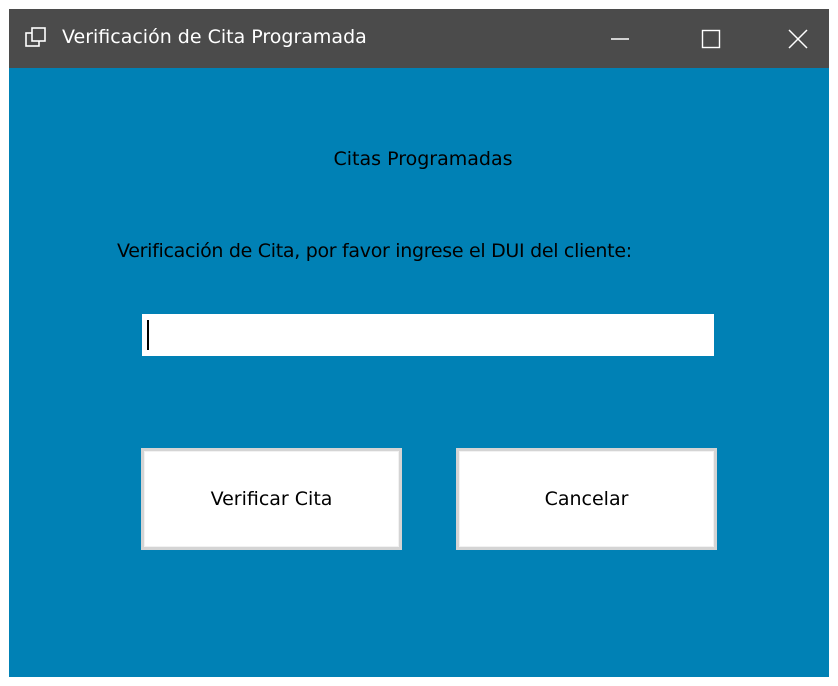 The height and width of the screenshot is (686, 838). I want to click on close-button, so click(798, 38).